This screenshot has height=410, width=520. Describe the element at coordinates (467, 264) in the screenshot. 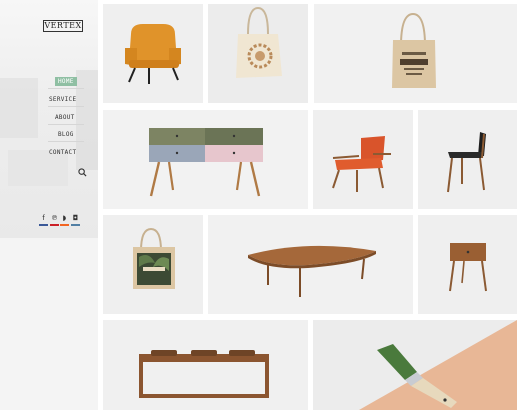

I see `wood-nightstand-image` at that location.